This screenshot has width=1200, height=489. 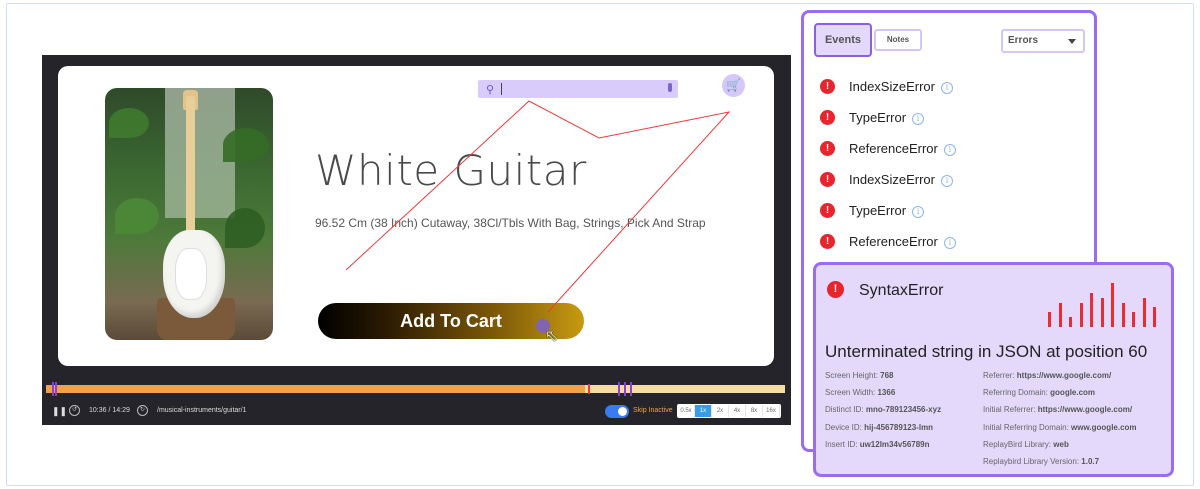 What do you see at coordinates (850, 393) in the screenshot?
I see `meta-key: Screen Width:` at bounding box center [850, 393].